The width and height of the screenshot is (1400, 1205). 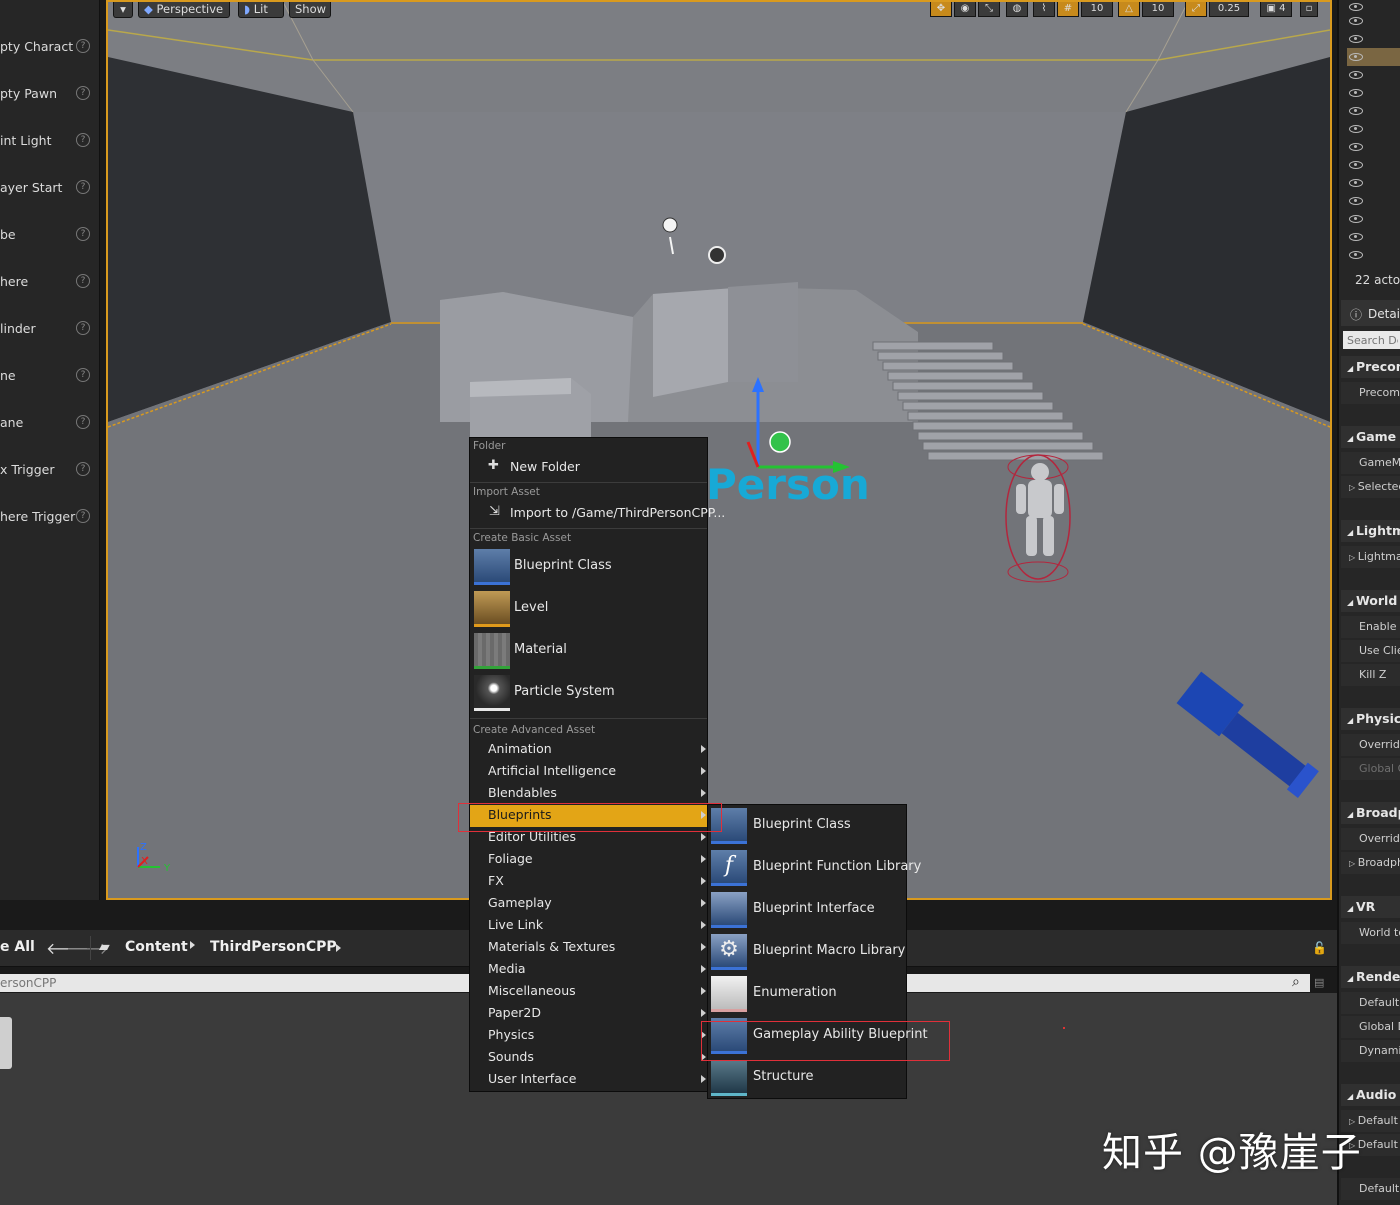 I want to click on details-category: ◢ Precom, so click(x=1370, y=367).